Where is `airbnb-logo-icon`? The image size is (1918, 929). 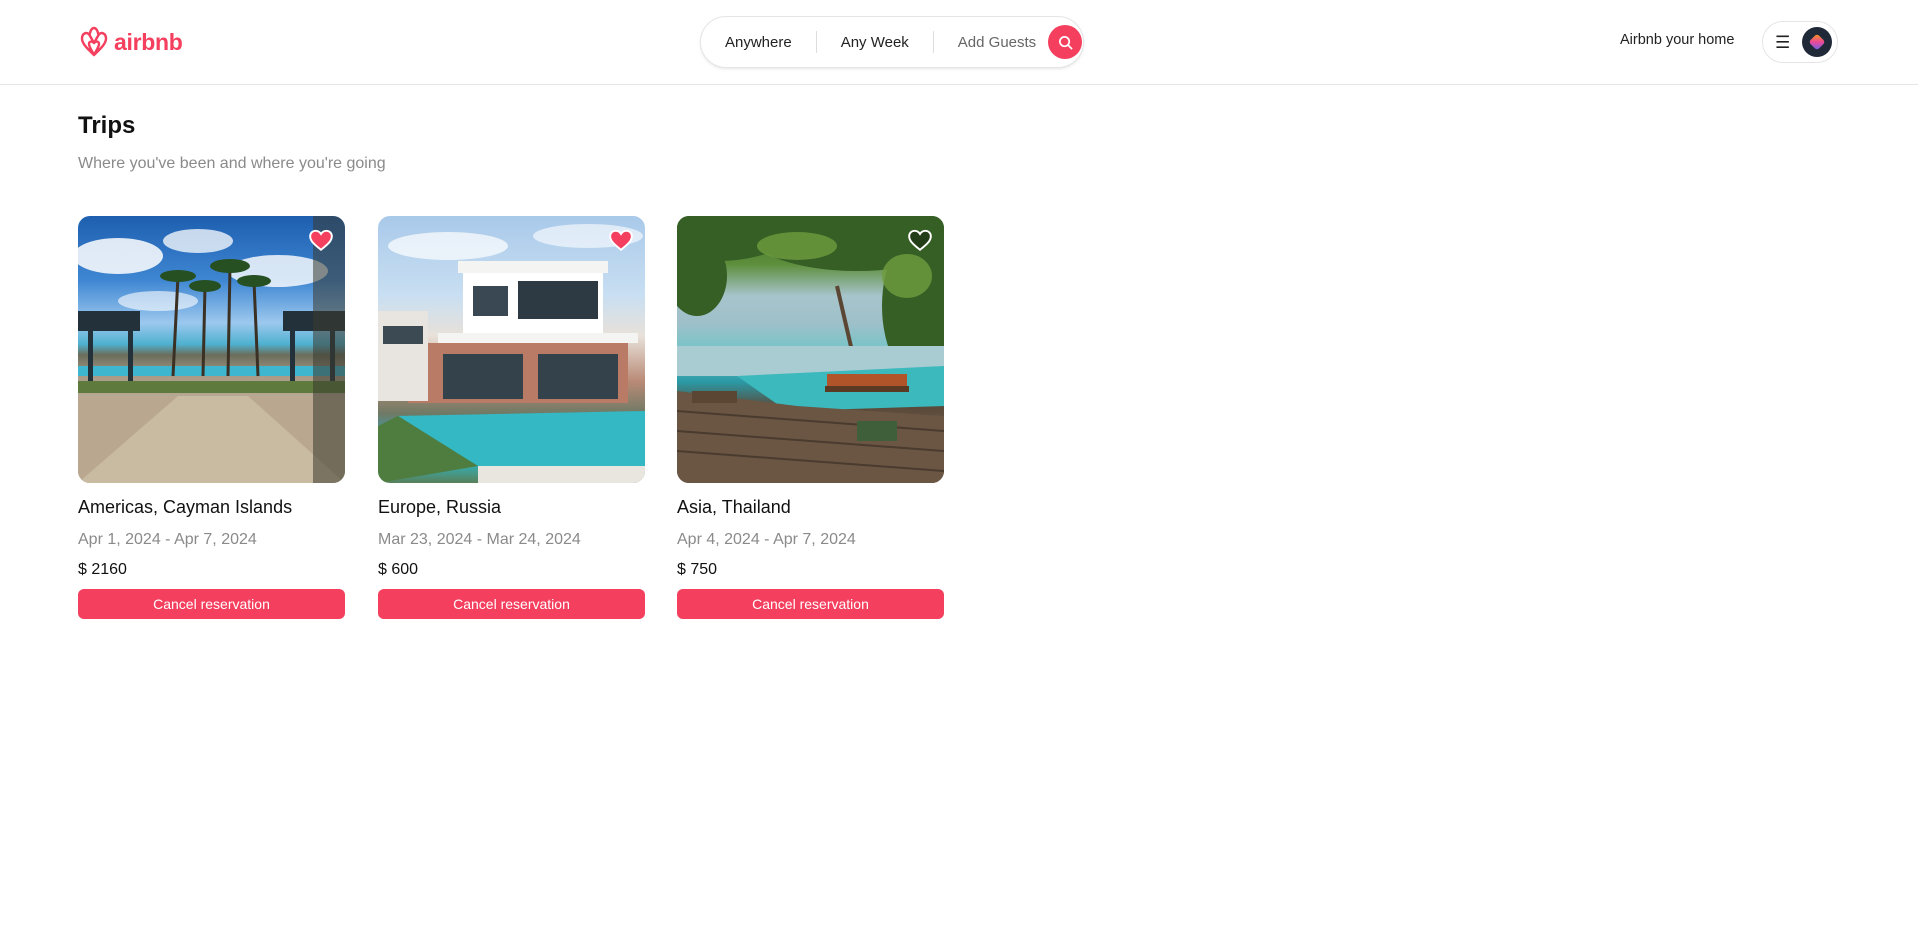
airbnb-logo-icon is located at coordinates (94, 41).